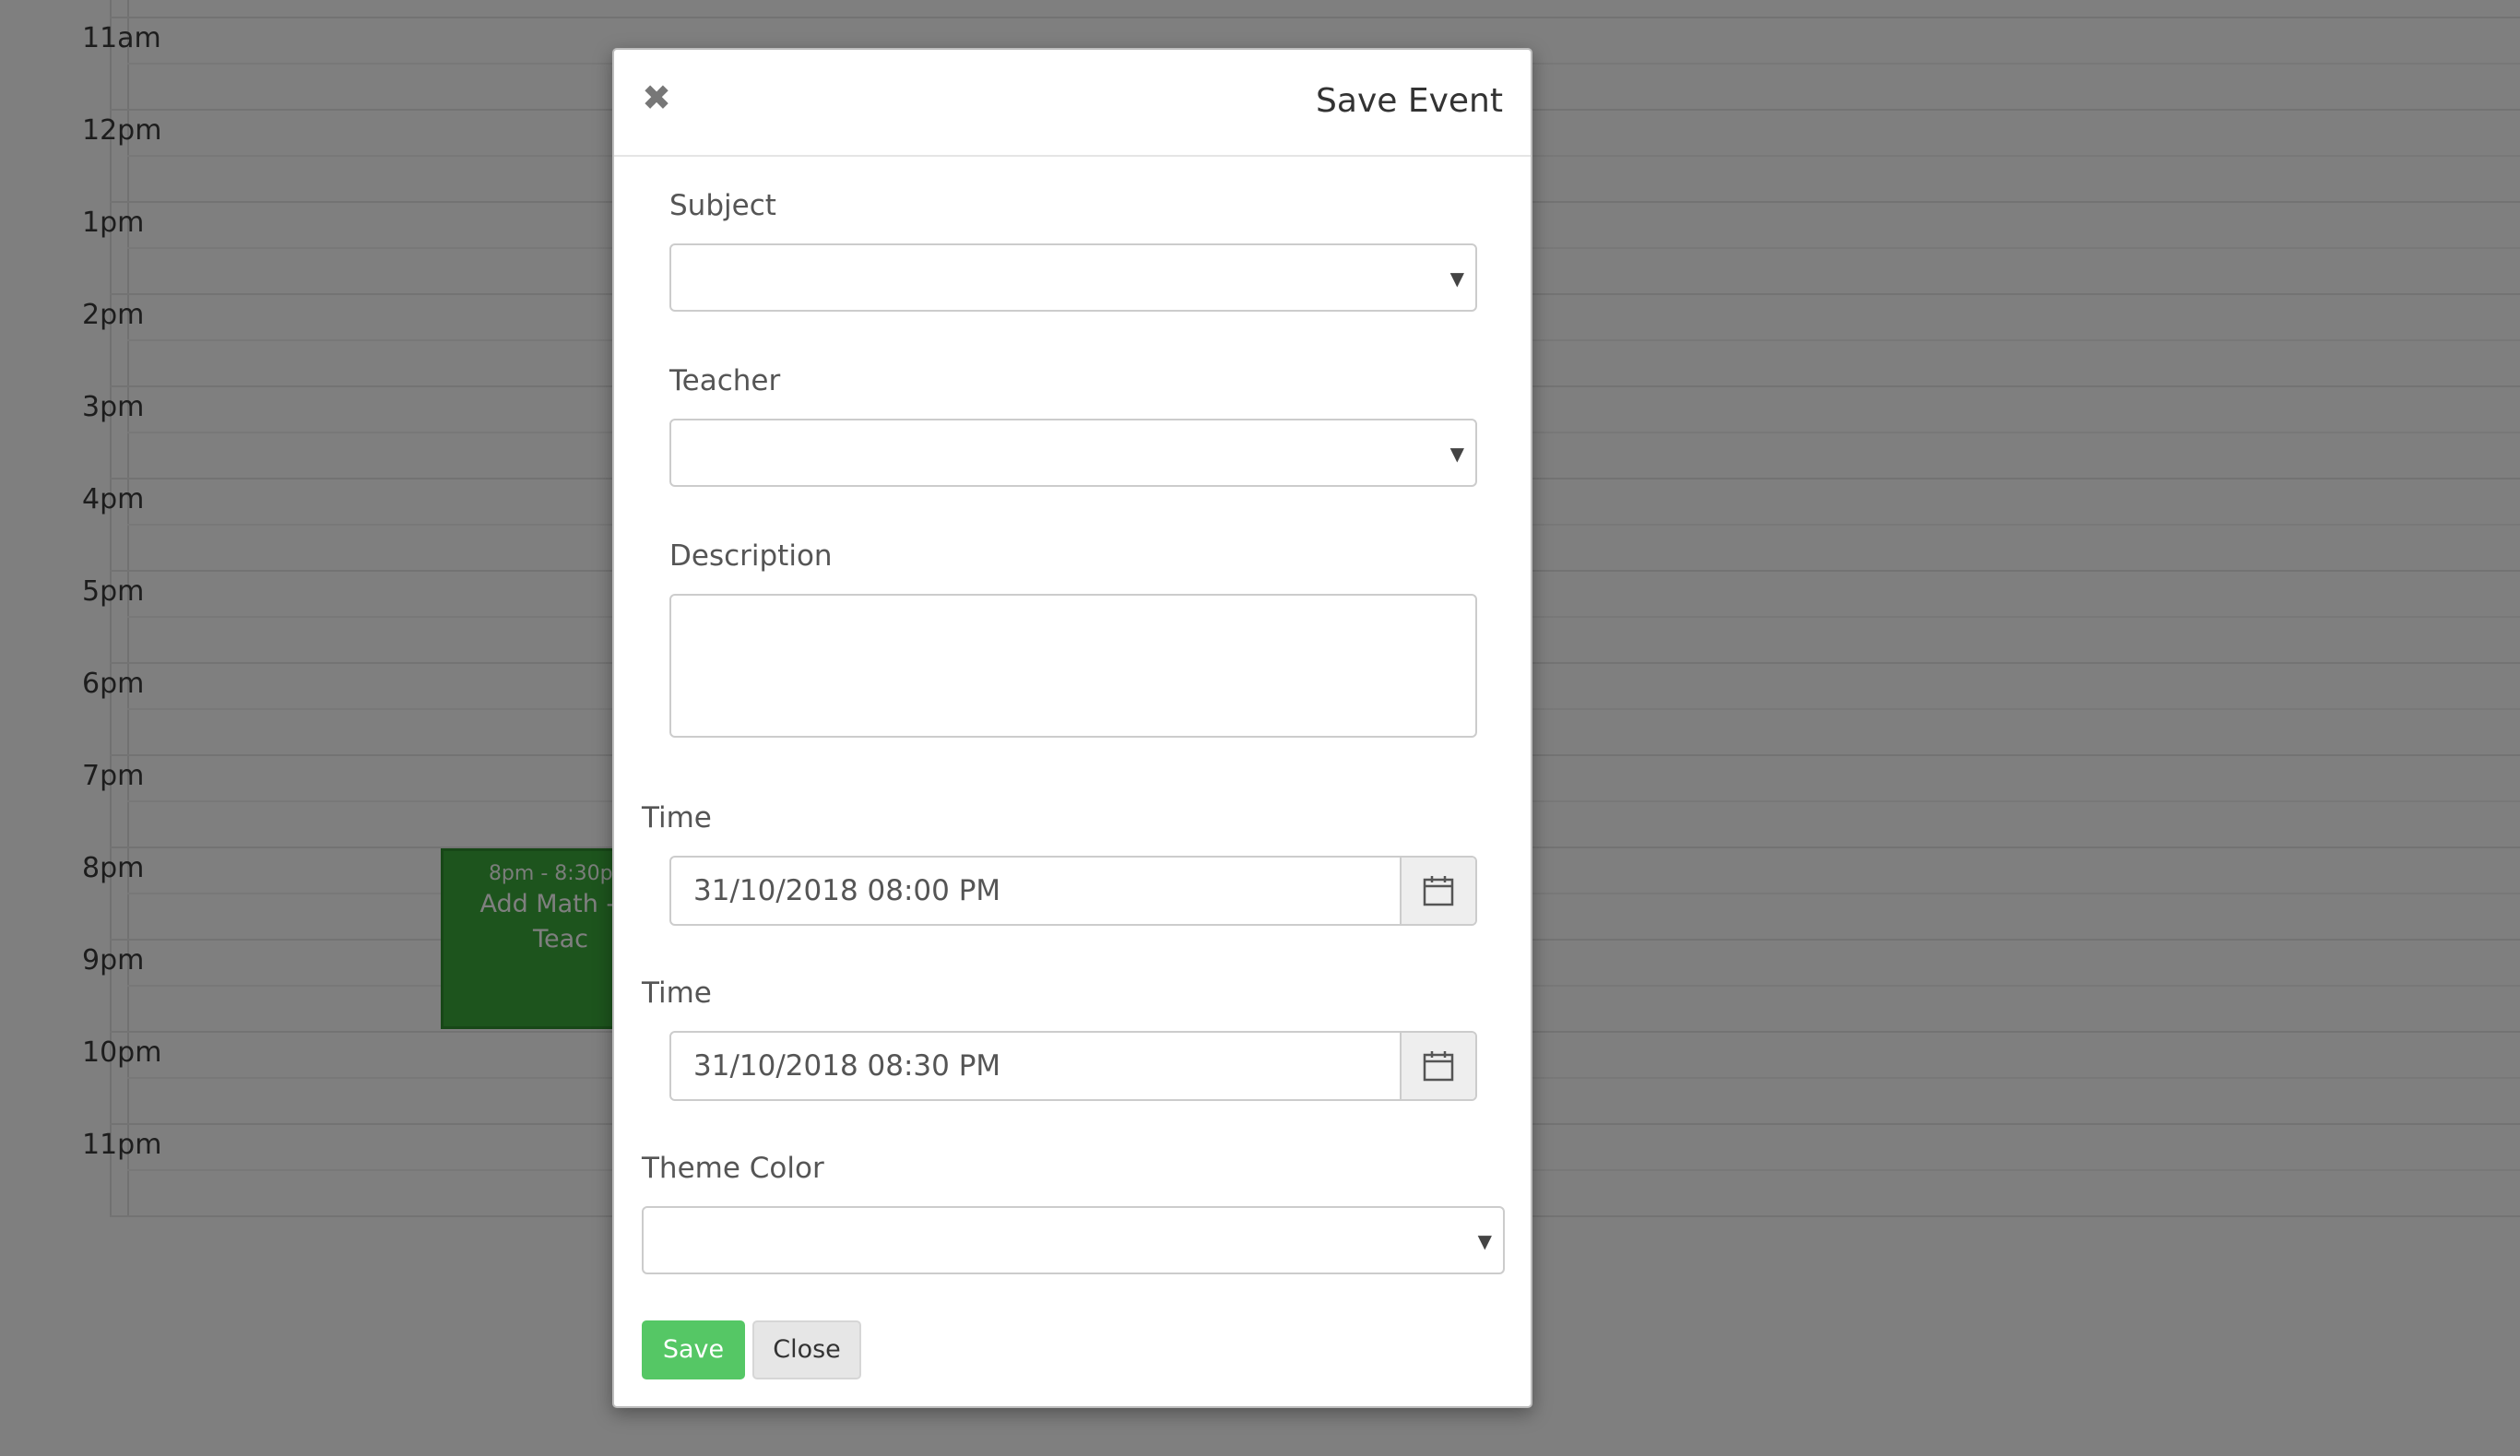 This screenshot has width=2520, height=1456. Describe the element at coordinates (677, 993) in the screenshot. I see `end-time-label: Time` at that location.